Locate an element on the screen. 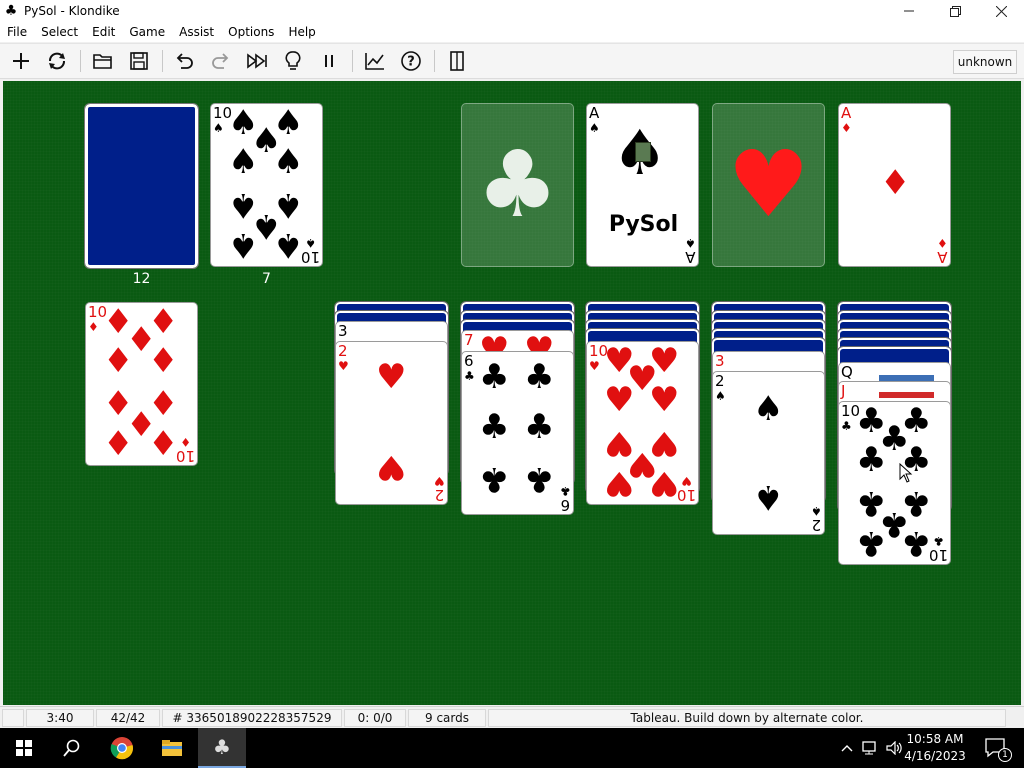  two-of-spades-card: 2 ♠ ♠ ♠ 2 ♠ is located at coordinates (768, 453).